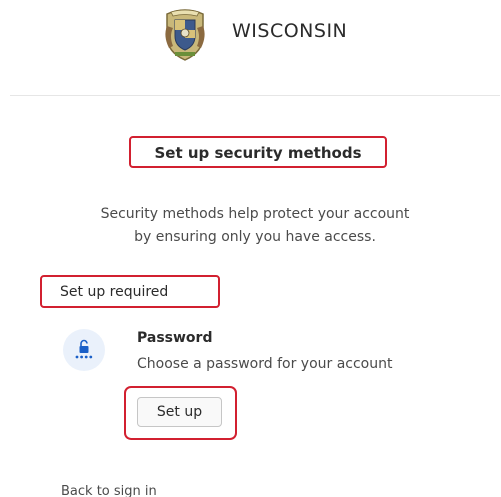 The height and width of the screenshot is (497, 501). I want to click on section-label: Set up required, so click(114, 292).